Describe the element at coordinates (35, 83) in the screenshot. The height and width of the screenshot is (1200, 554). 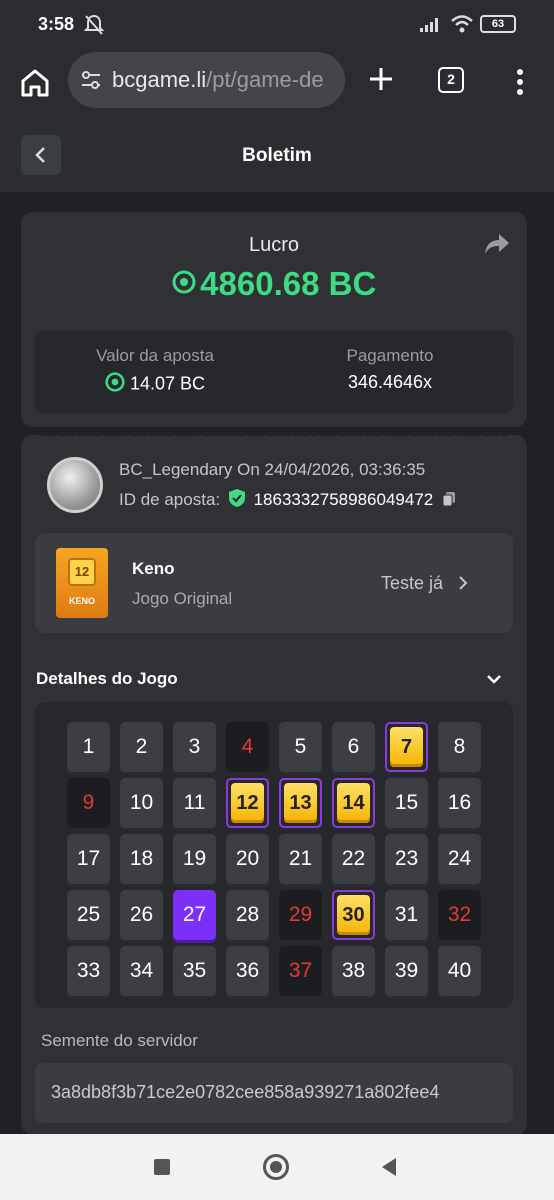
I see `home-icon` at that location.